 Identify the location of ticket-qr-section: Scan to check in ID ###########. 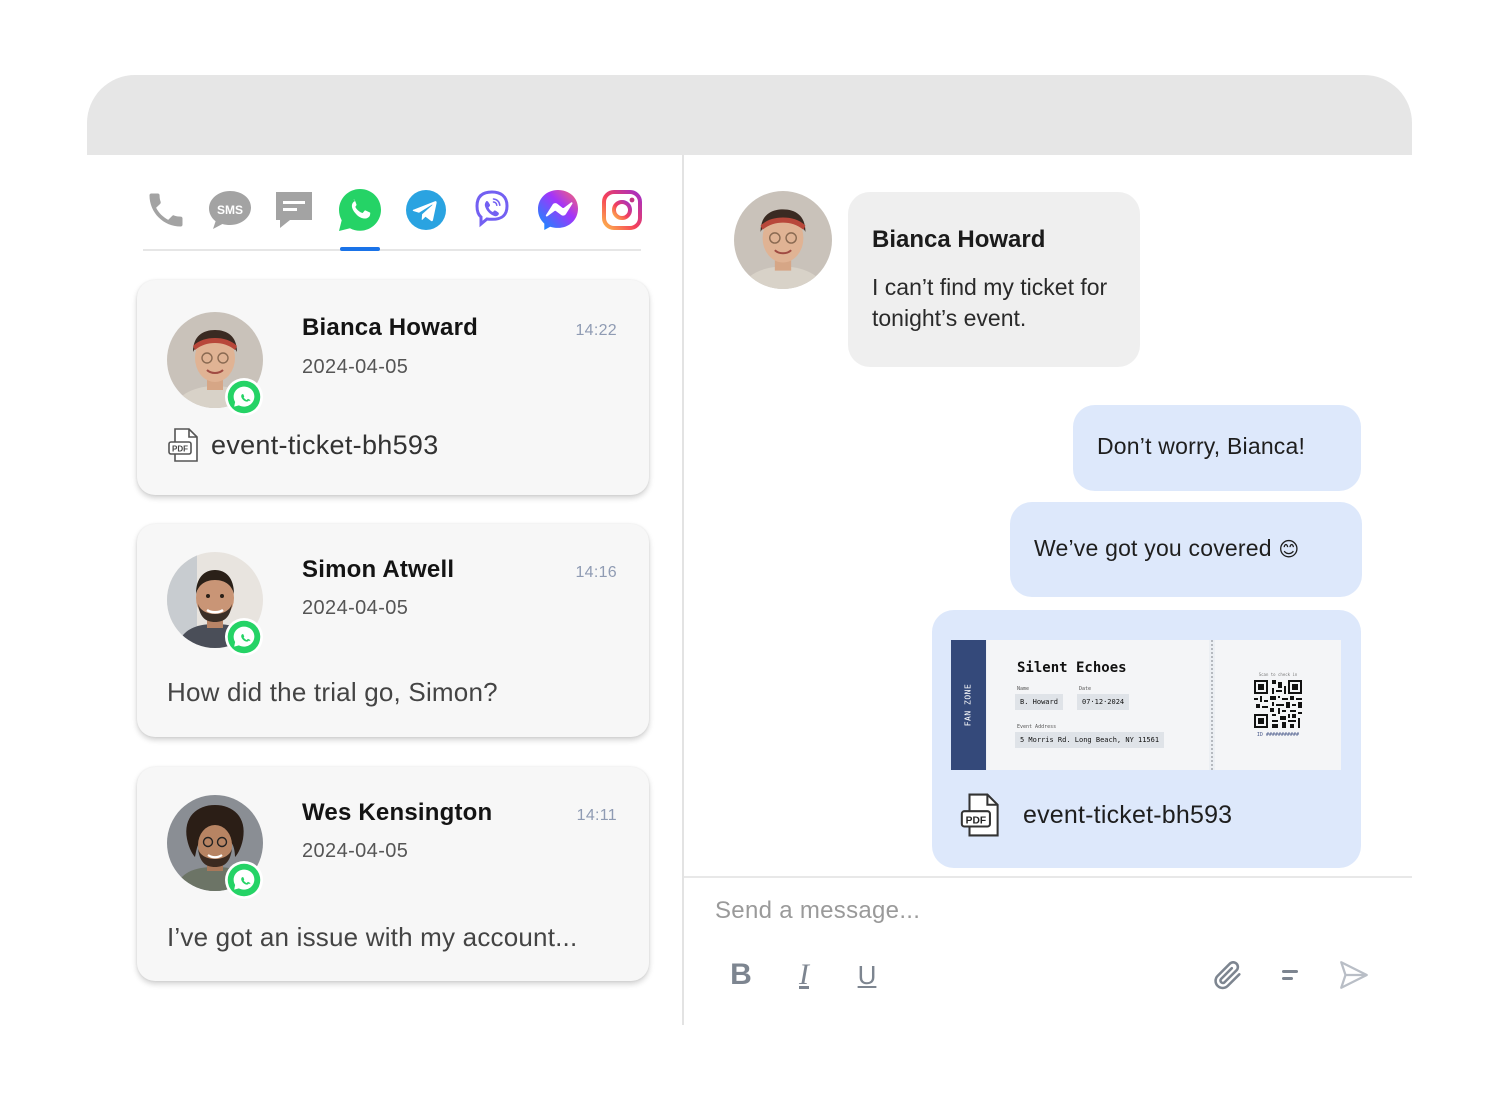
(1278, 705).